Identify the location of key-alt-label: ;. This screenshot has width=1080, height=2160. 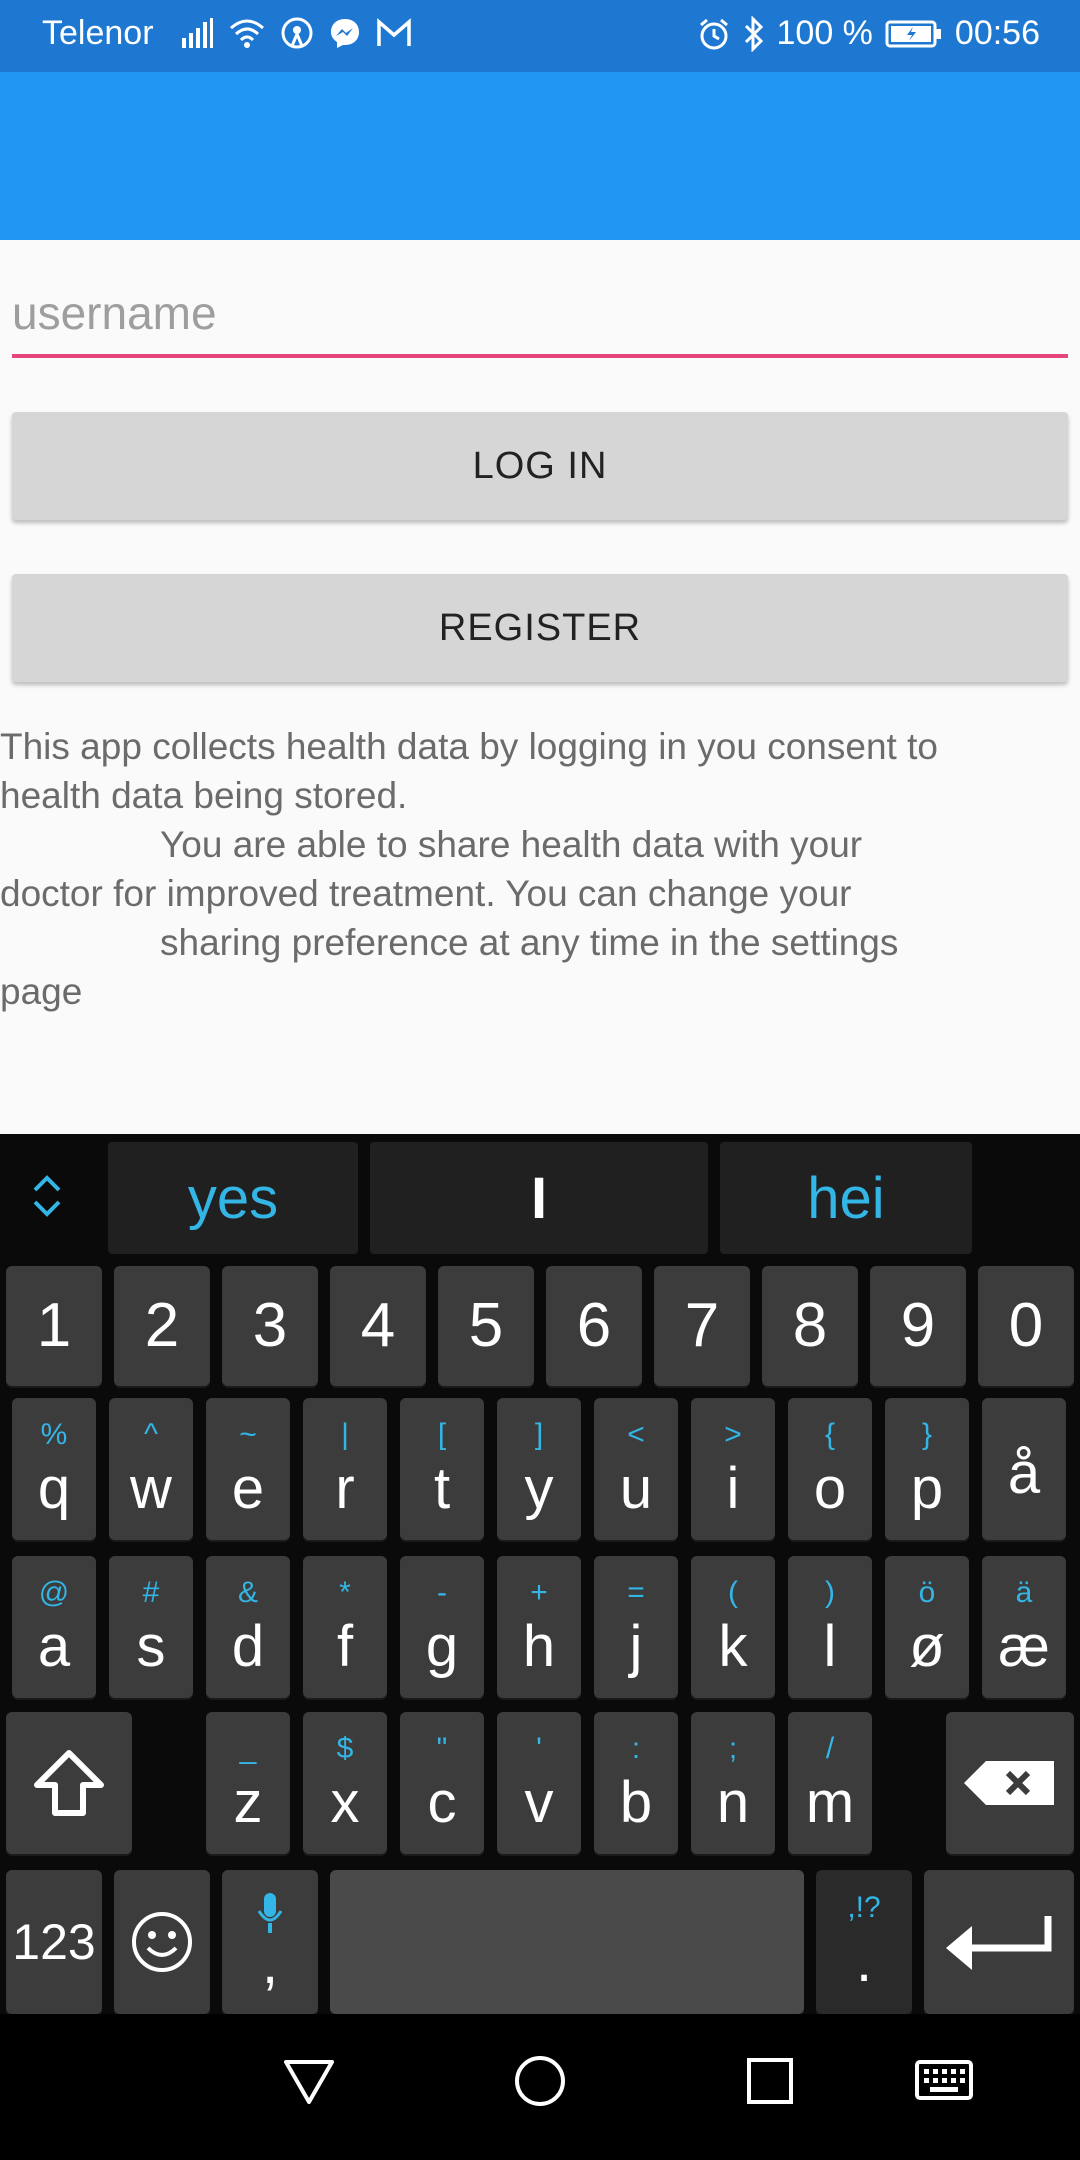
(733, 1748).